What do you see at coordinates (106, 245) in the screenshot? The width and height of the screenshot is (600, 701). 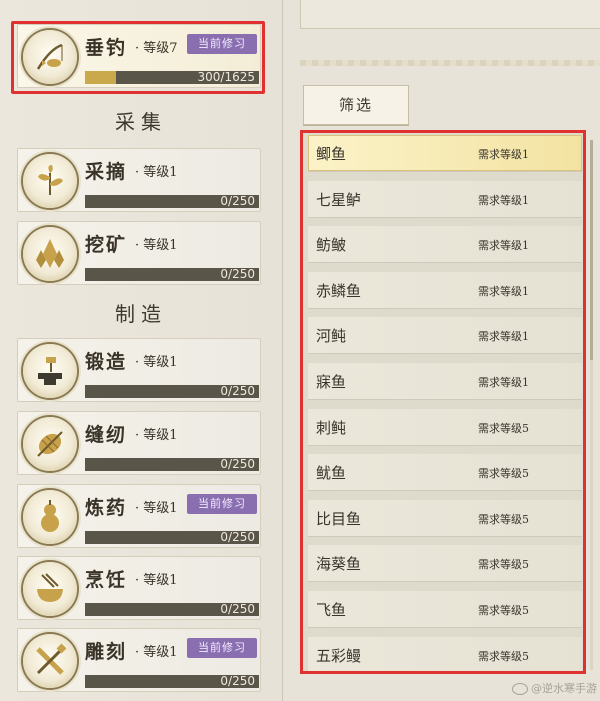 I see `skill-name: 挖矿` at bounding box center [106, 245].